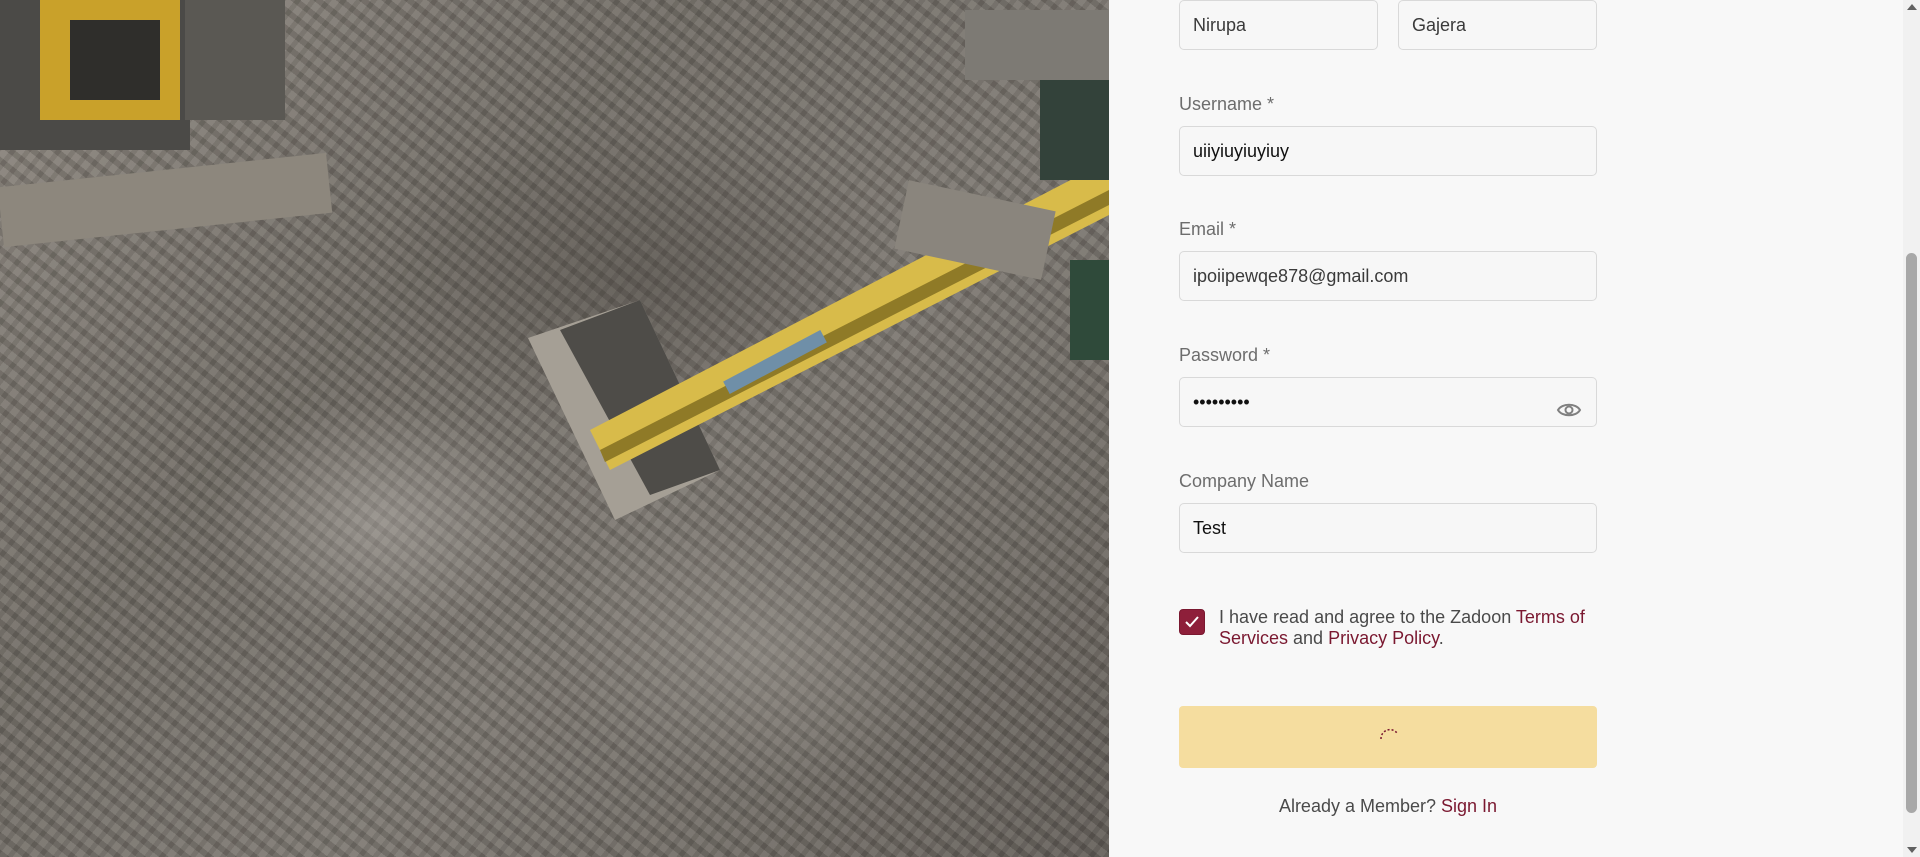 Image resolution: width=1920 pixels, height=857 pixels. I want to click on first-name-field: Nirupa, so click(1278, 25).